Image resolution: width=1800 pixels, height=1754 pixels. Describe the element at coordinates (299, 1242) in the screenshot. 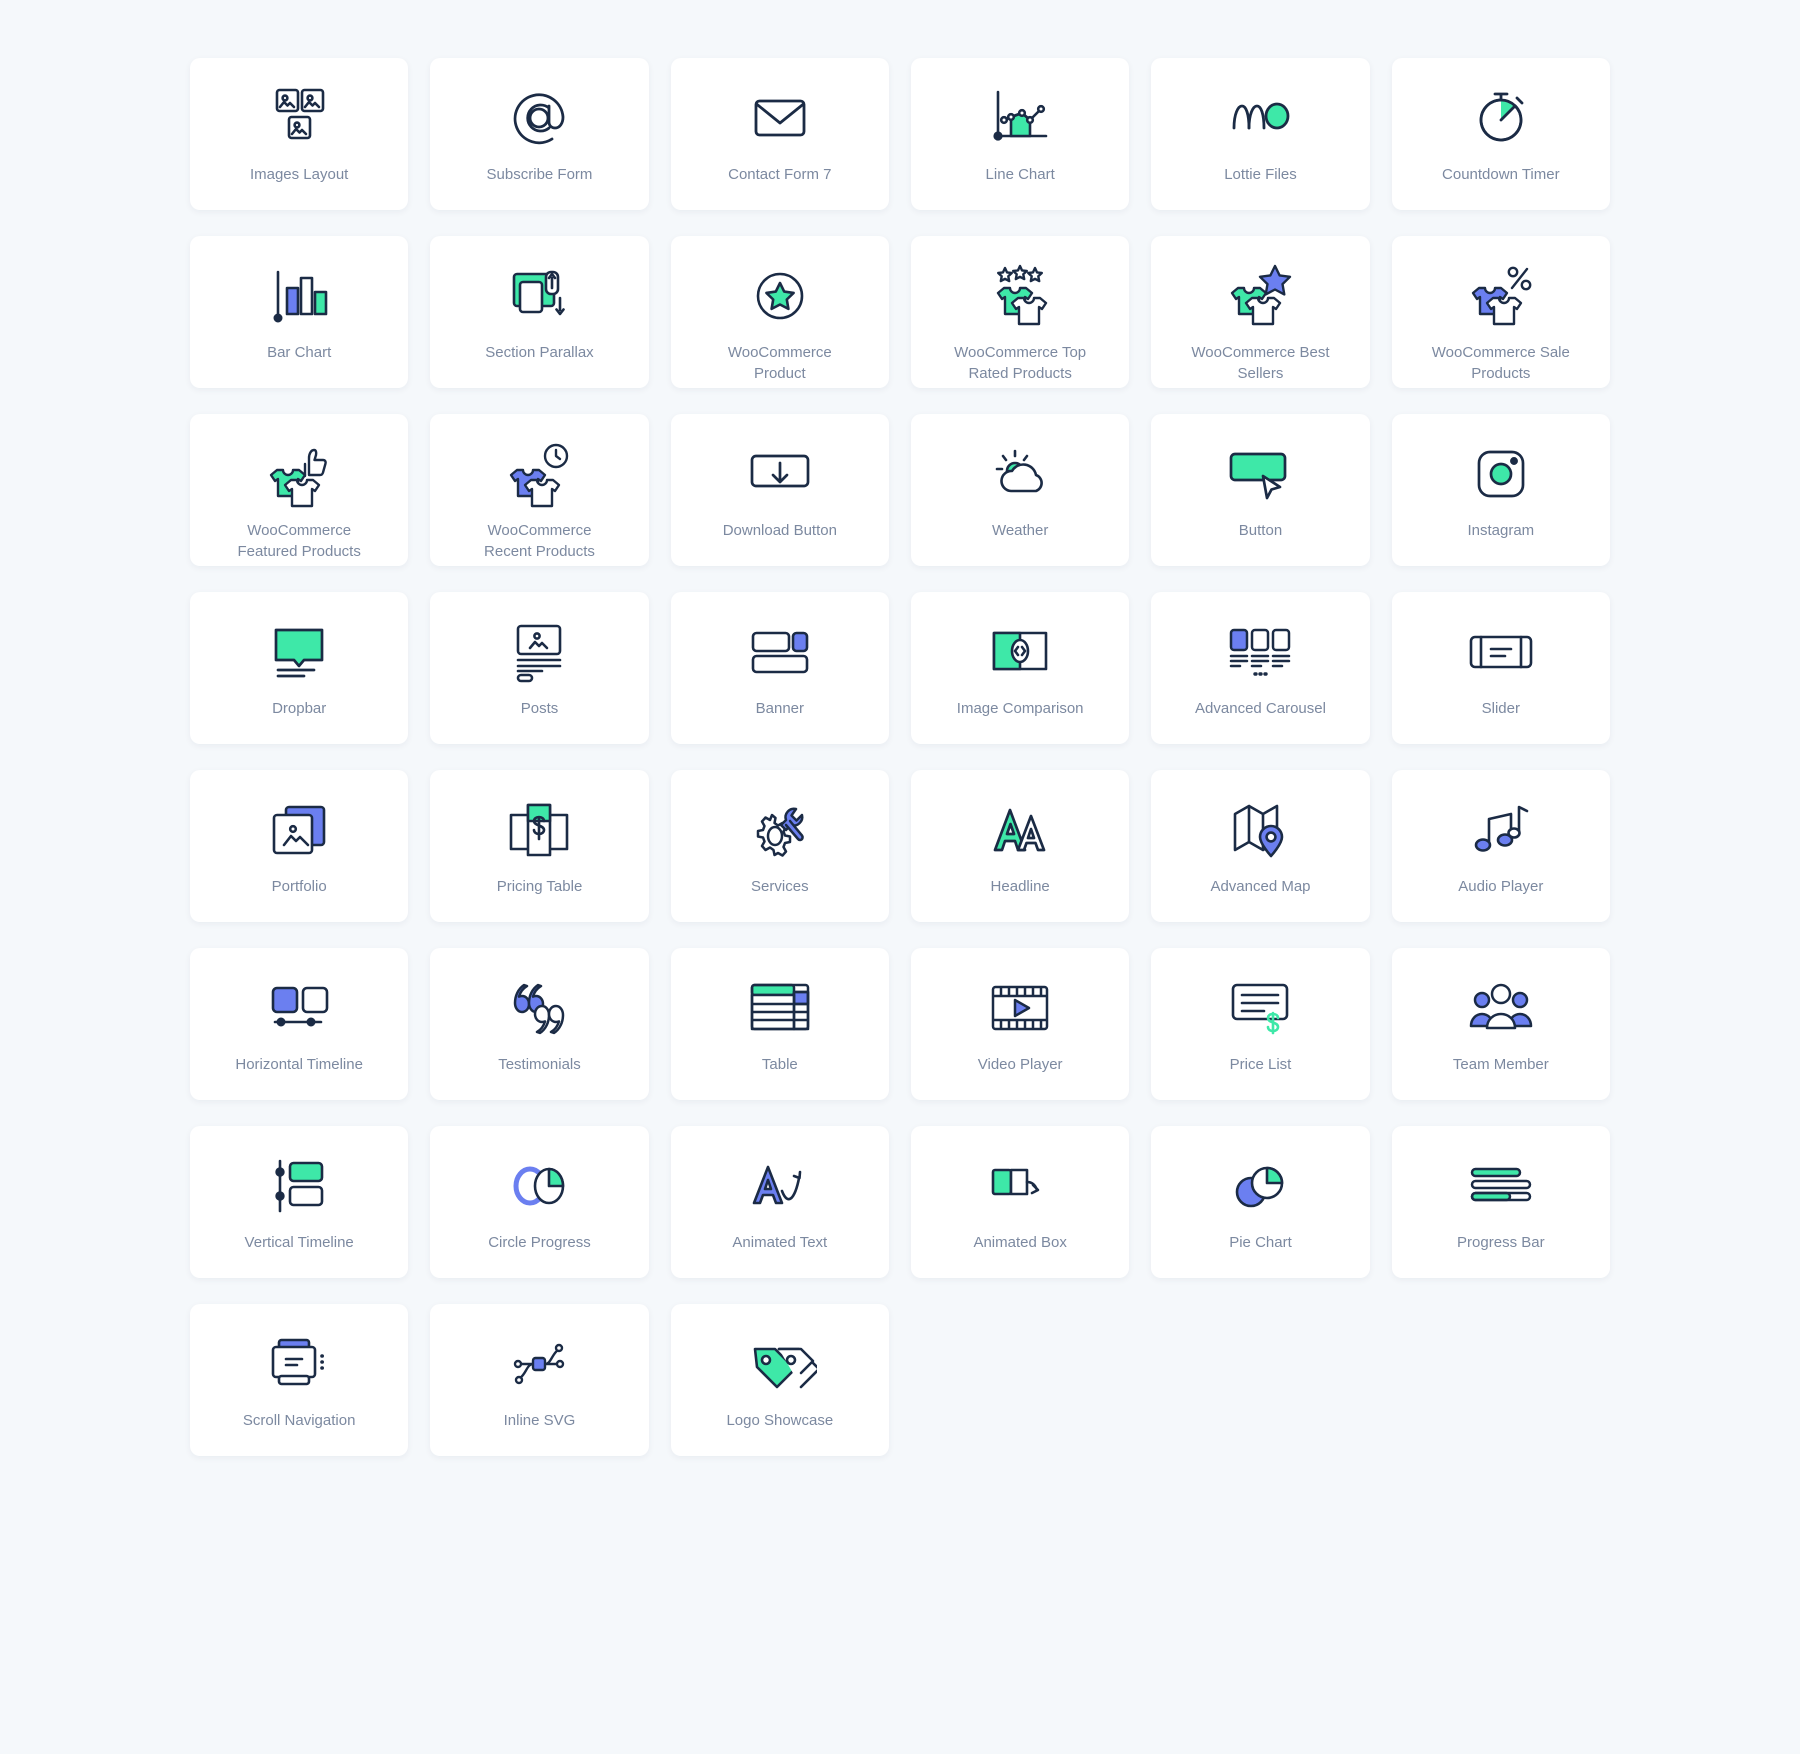

I see `widget-card-label: Vertical Timeline` at that location.